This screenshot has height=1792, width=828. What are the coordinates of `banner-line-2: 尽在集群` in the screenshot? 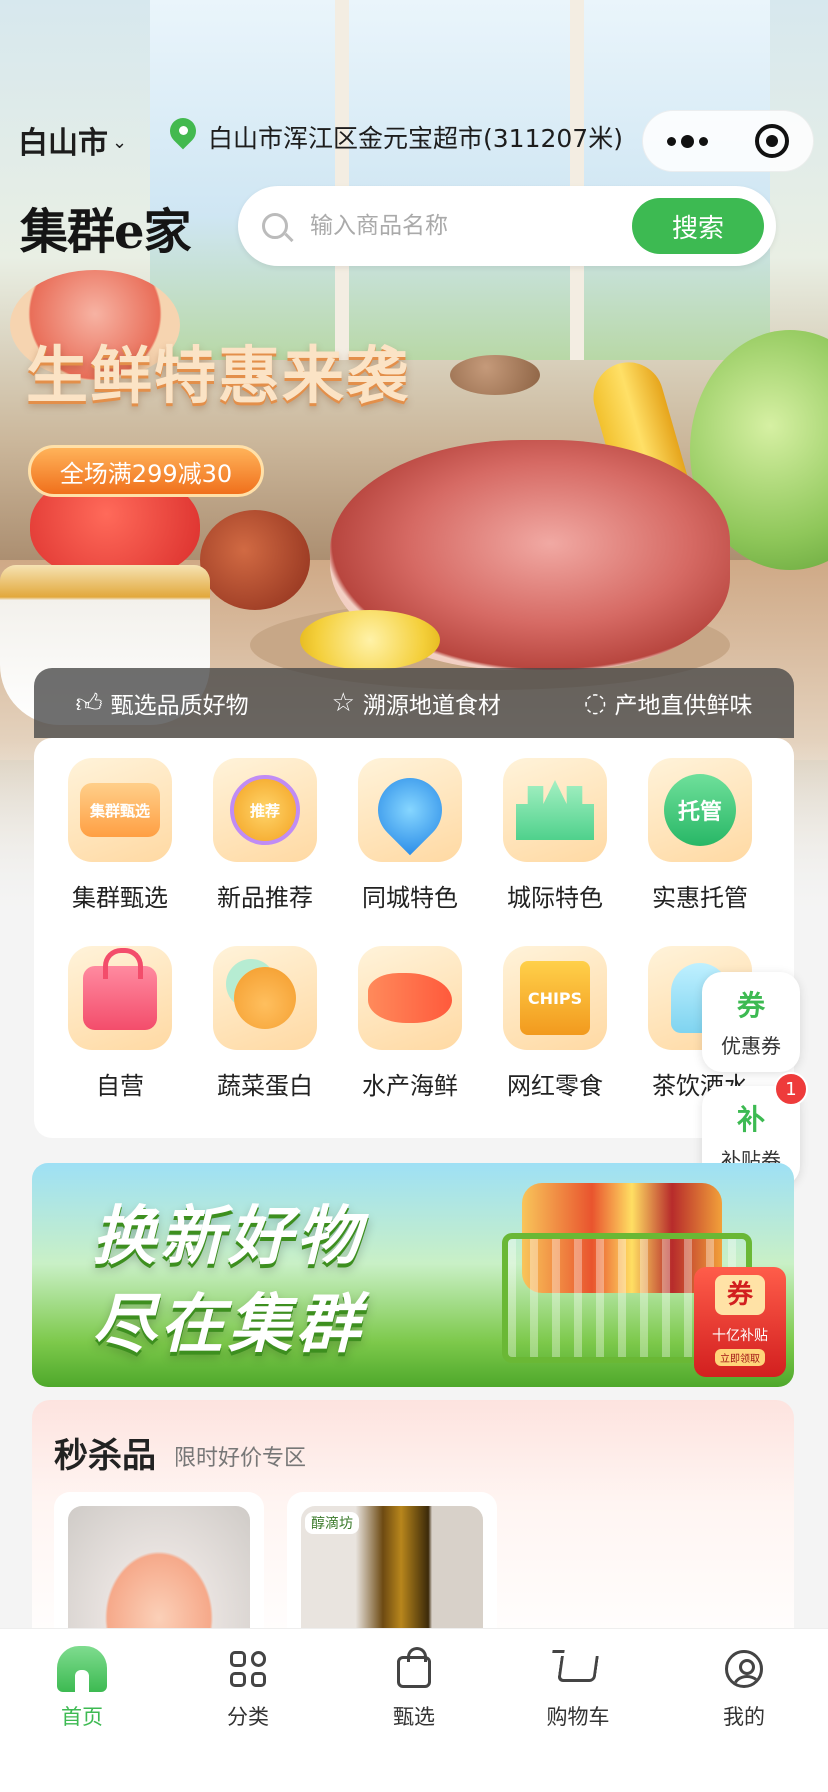 It's located at (228, 1325).